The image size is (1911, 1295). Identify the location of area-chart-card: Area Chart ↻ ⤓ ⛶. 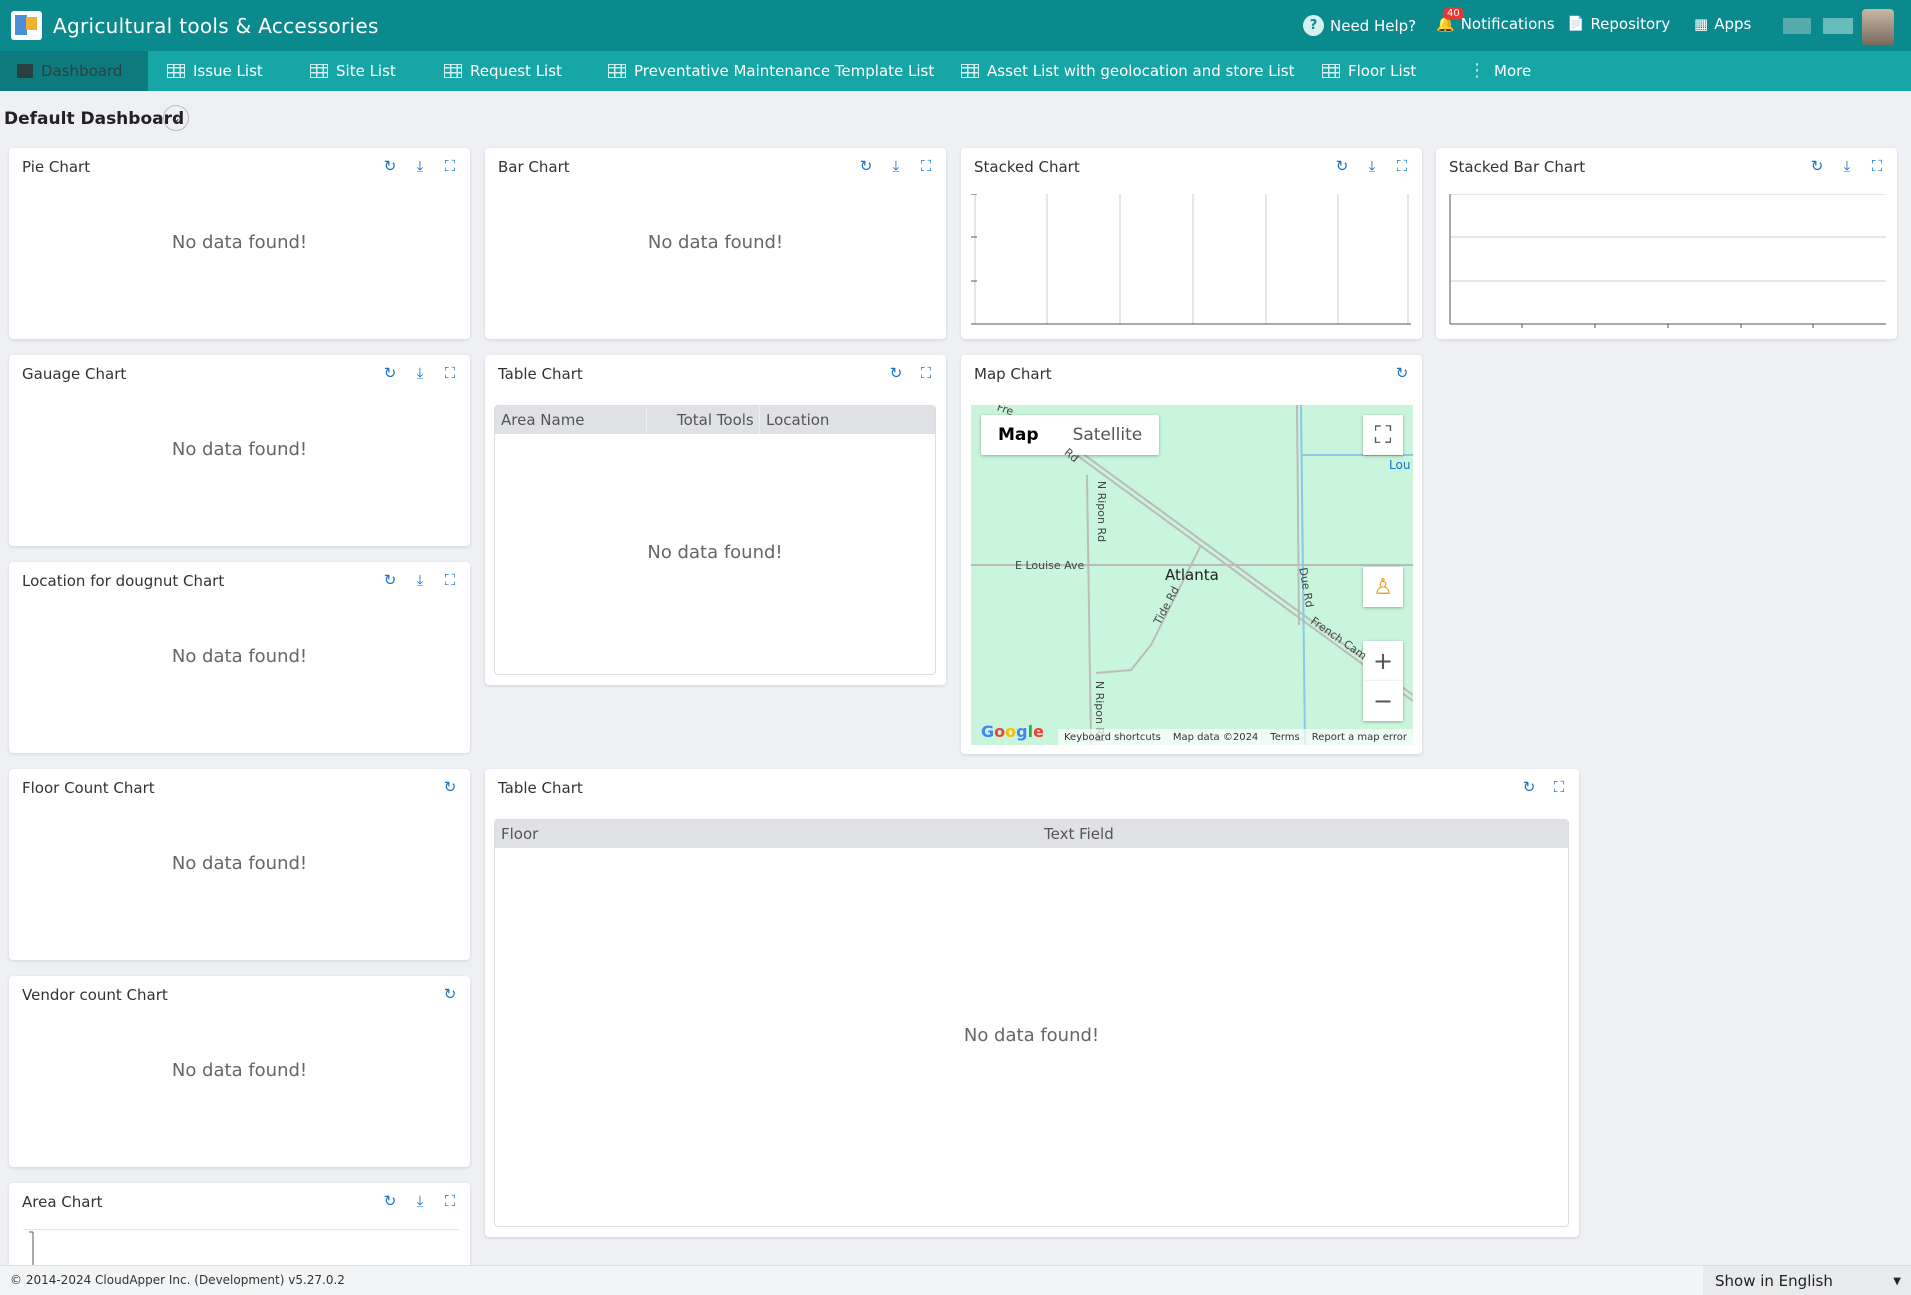
(239, 1224).